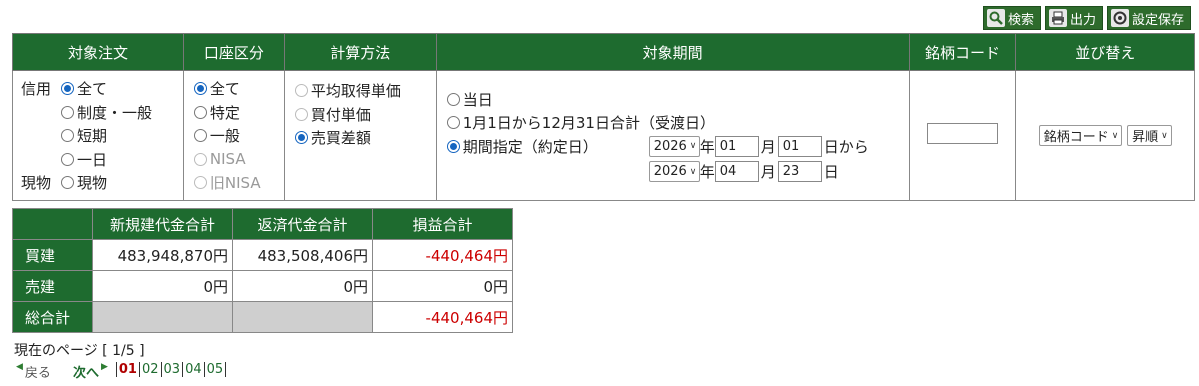 The image size is (1199, 386). Describe the element at coordinates (1057, 18) in the screenshot. I see `printer-icon` at that location.